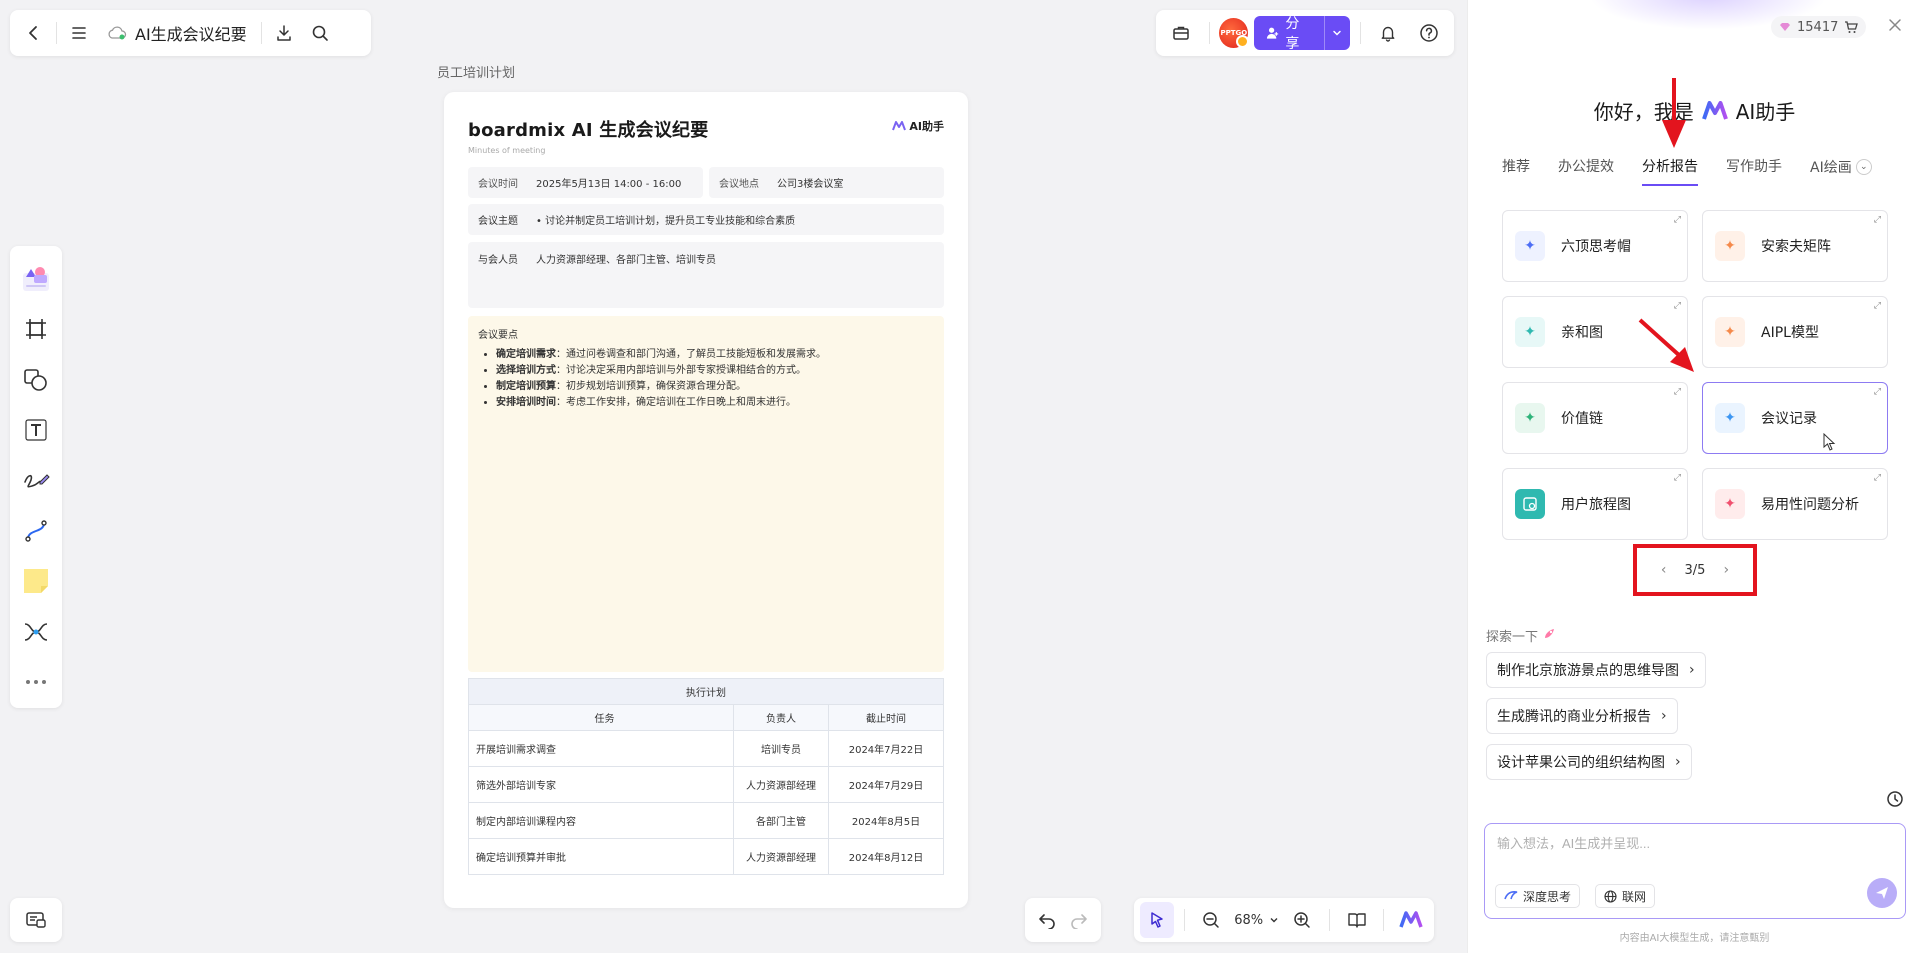 The height and width of the screenshot is (953, 1920). I want to click on suggestion-chip: 生成腾讯的商业分析报告 ›, so click(1582, 716).